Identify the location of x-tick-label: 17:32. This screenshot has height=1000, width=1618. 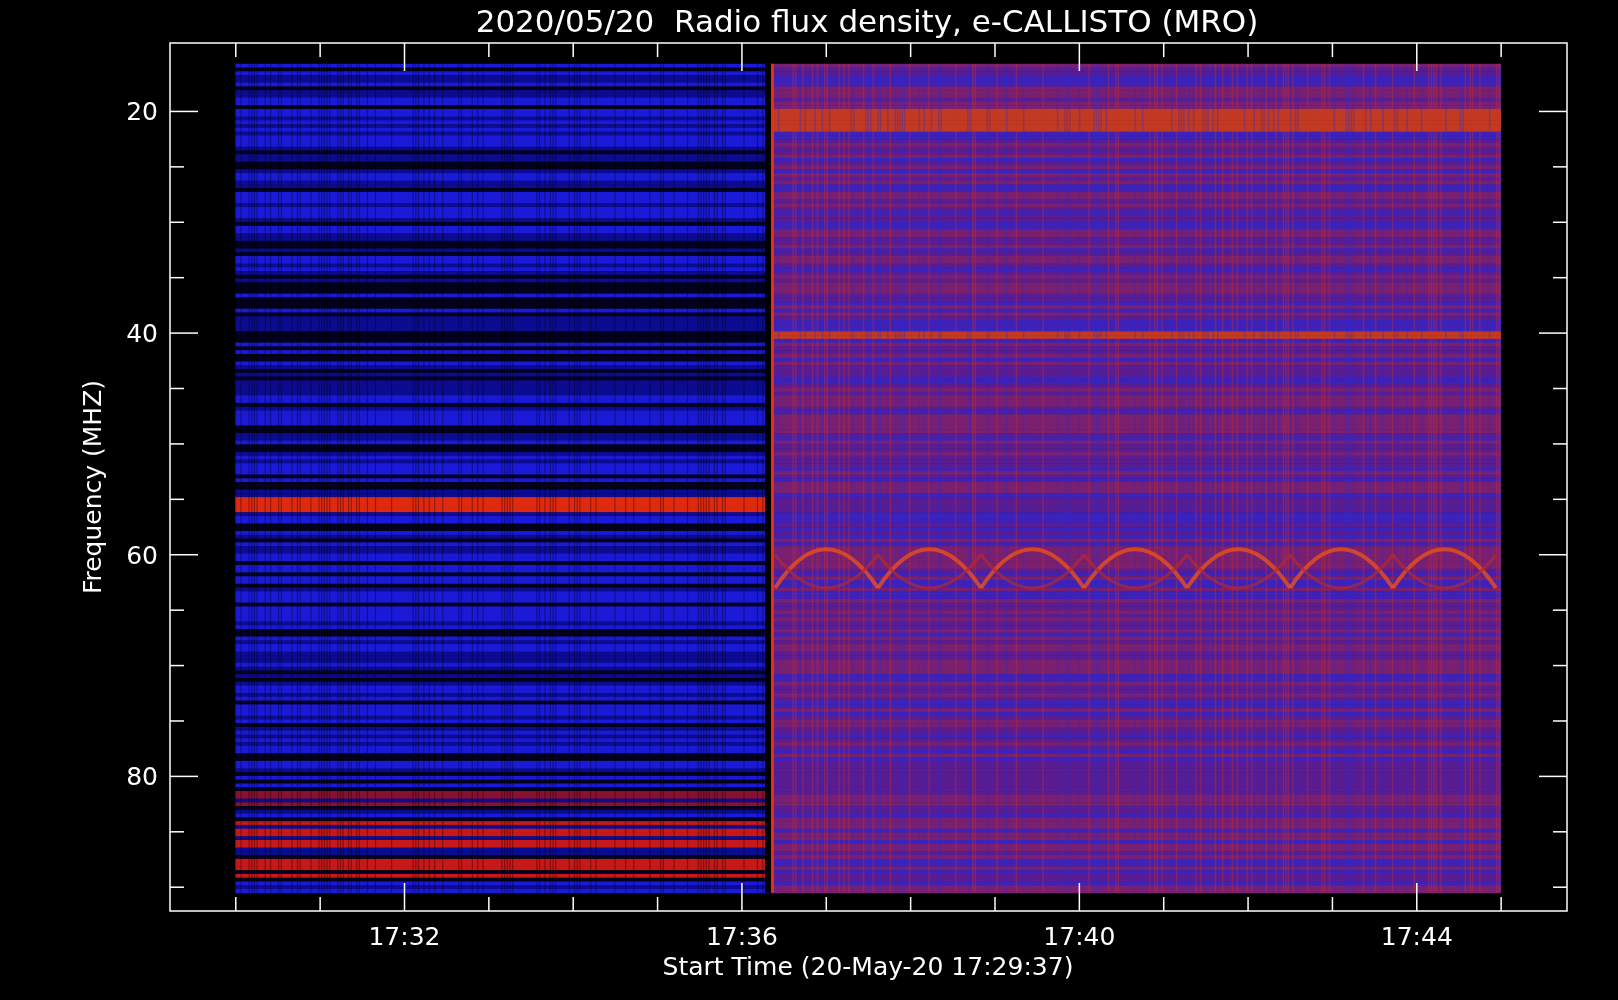
(404, 936).